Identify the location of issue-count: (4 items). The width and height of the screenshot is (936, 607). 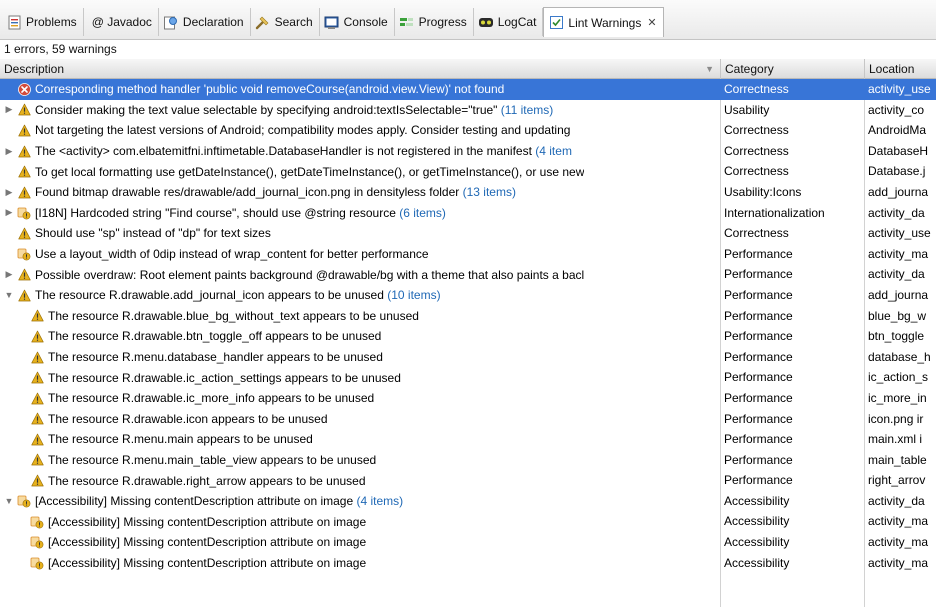
(380, 501).